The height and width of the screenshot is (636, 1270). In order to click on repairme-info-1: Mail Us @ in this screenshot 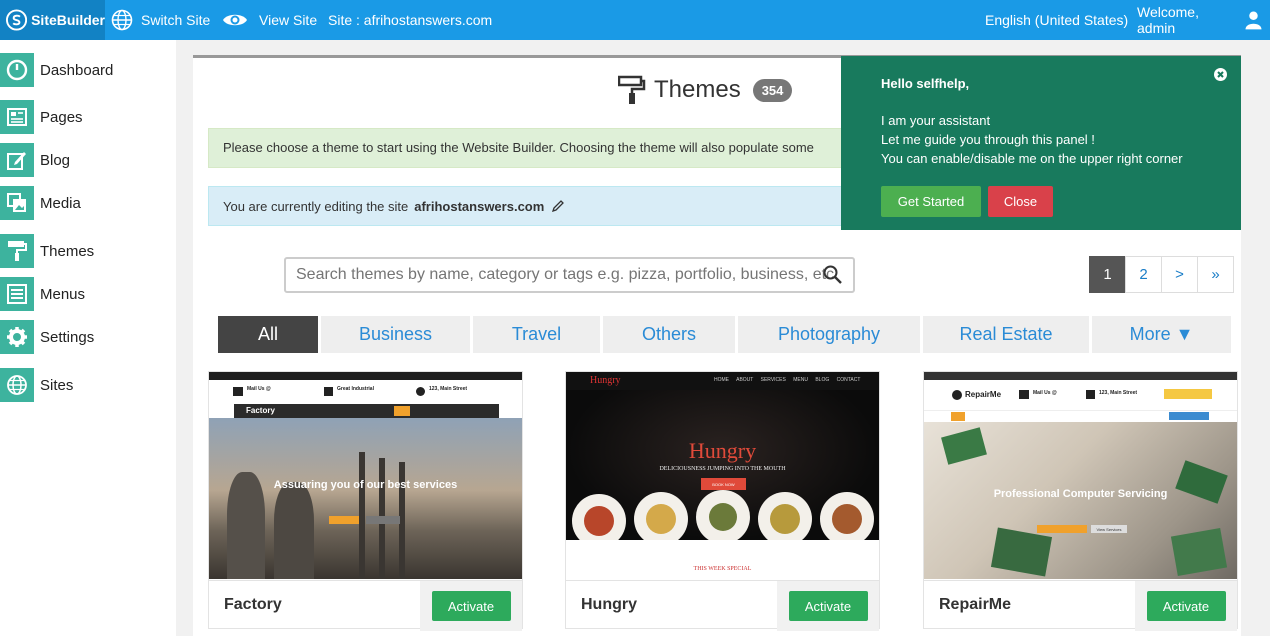, I will do `click(1045, 393)`.